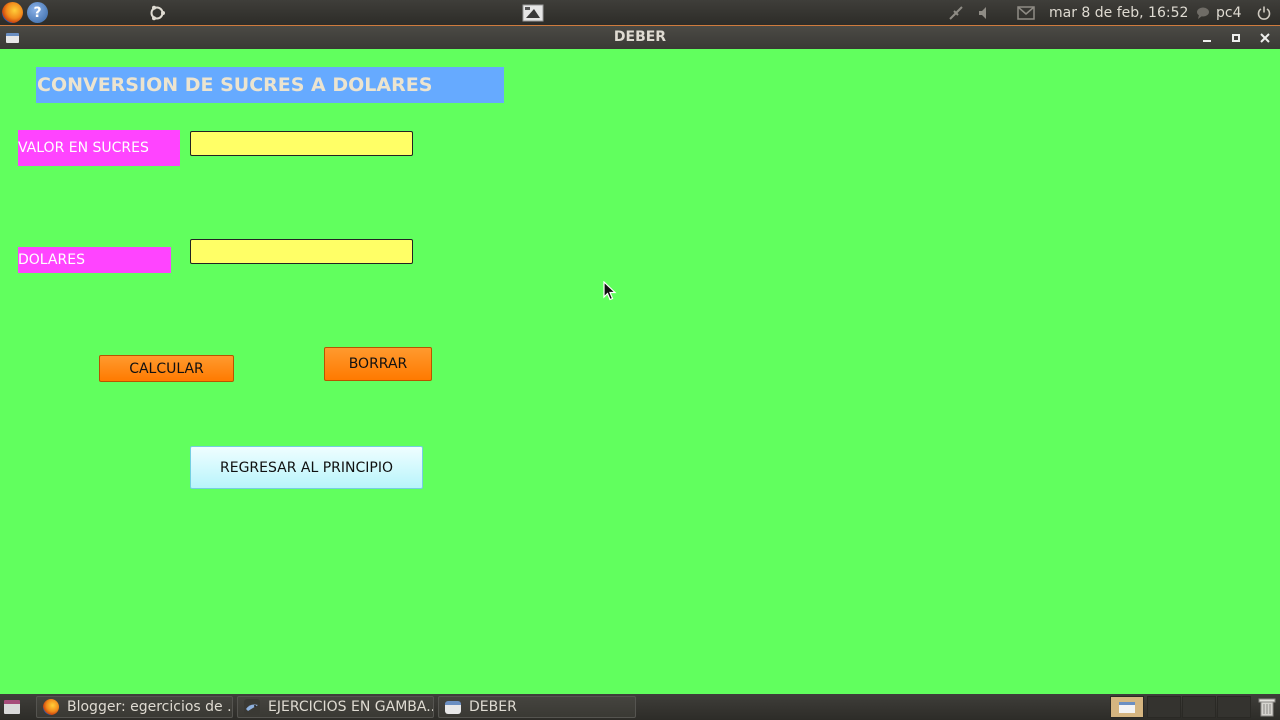 This screenshot has width=1280, height=720. I want to click on top-panel: ? mar 8 de feb, 16:52 pc4, so click(640, 12).